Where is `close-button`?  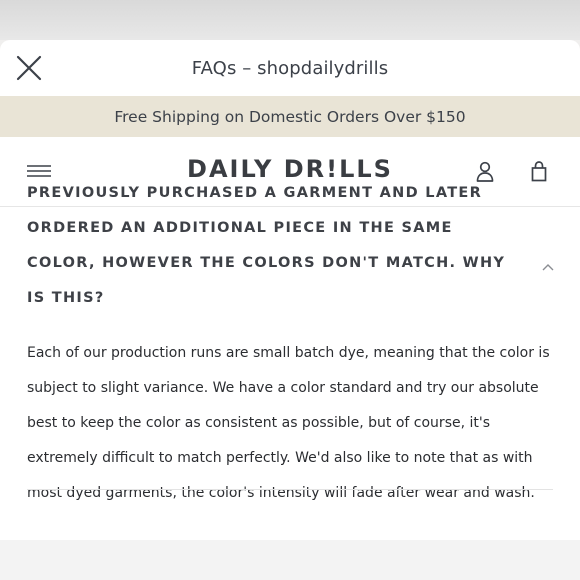
close-button is located at coordinates (29, 68).